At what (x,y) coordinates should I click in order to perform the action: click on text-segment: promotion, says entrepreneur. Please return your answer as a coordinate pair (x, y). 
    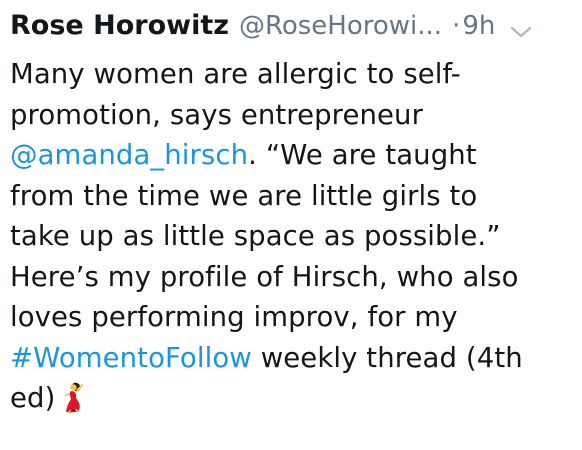
    Looking at the image, I should click on (216, 114).